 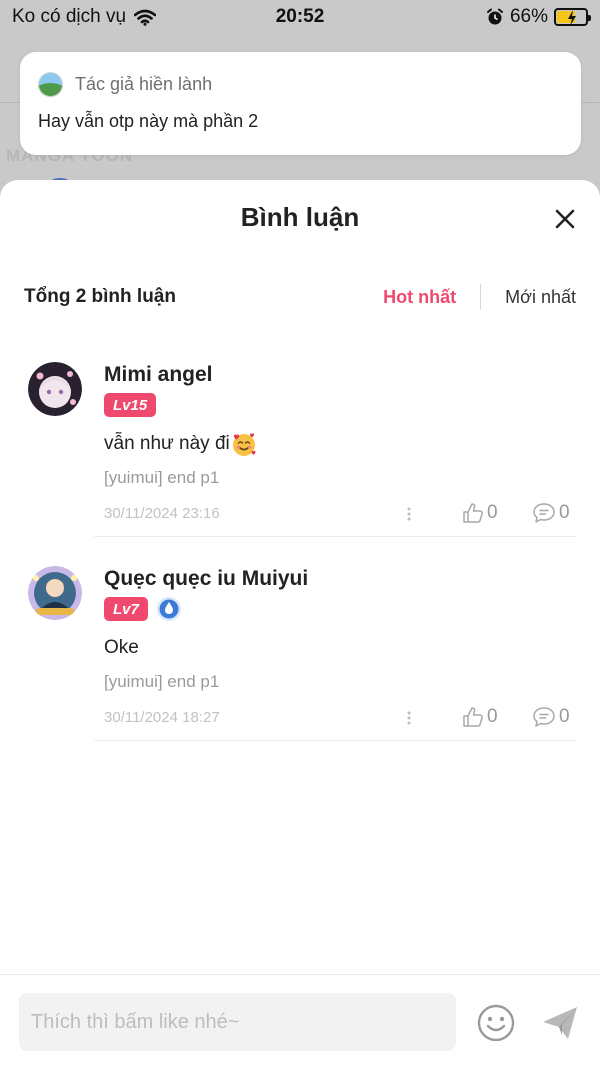 I want to click on comment-badges: Lv7, so click(x=340, y=609).